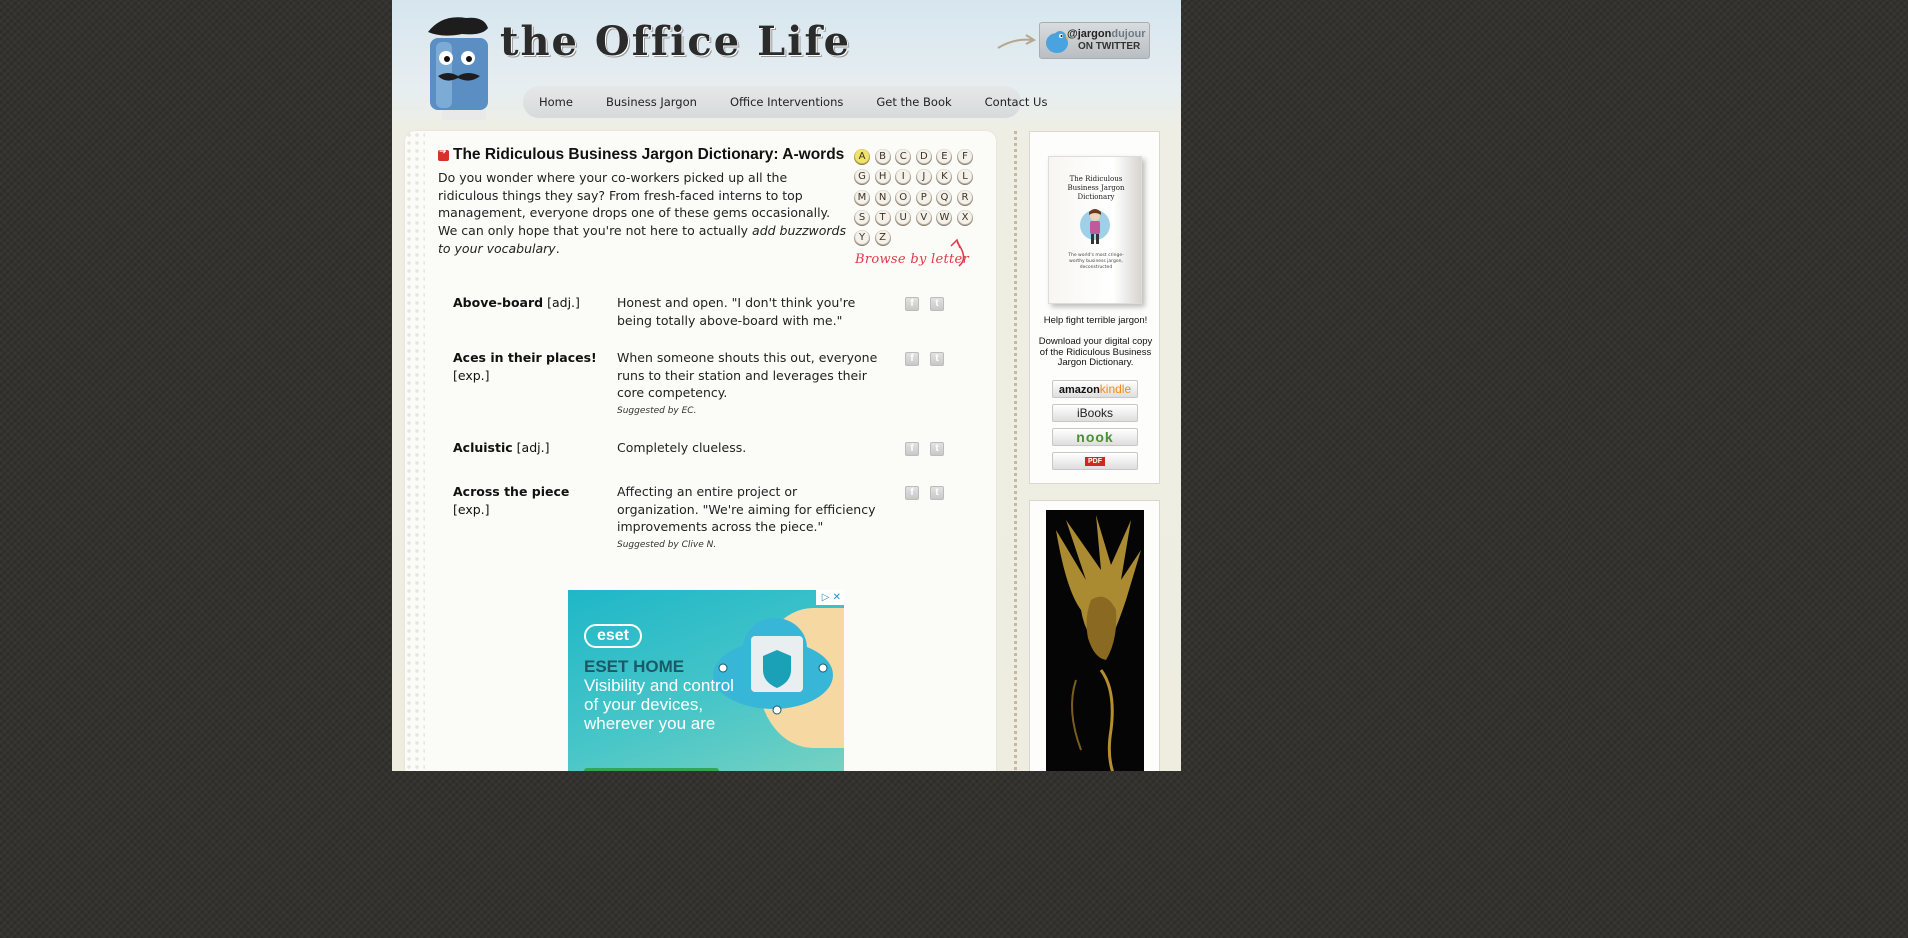 The height and width of the screenshot is (938, 1908). I want to click on letter-link-e: E, so click(944, 157).